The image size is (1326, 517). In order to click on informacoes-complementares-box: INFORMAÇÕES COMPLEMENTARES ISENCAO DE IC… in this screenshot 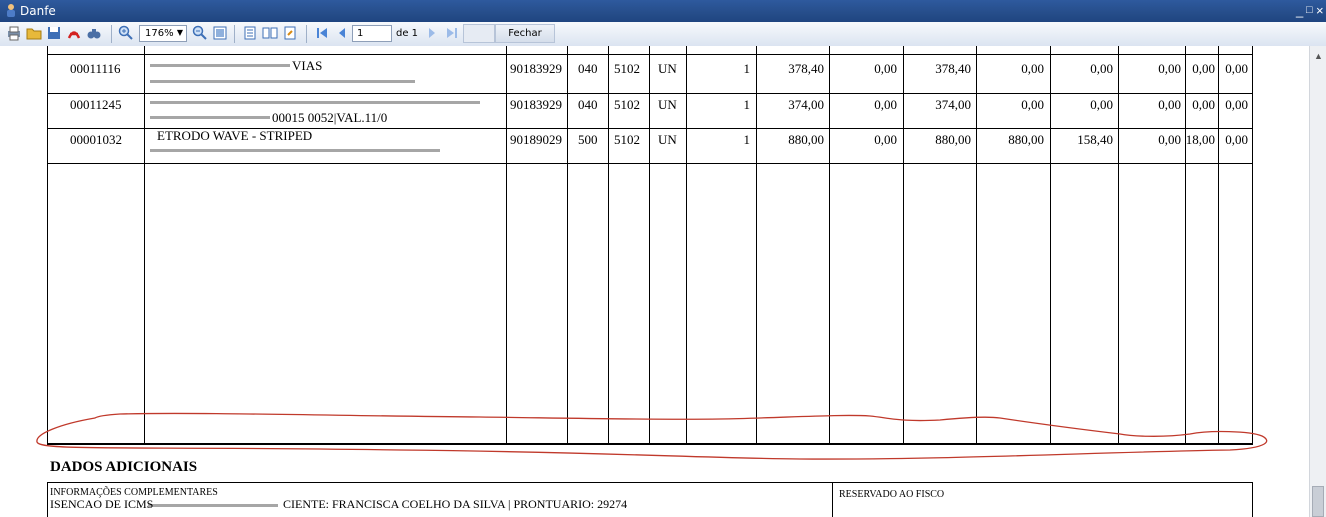, I will do `click(440, 499)`.